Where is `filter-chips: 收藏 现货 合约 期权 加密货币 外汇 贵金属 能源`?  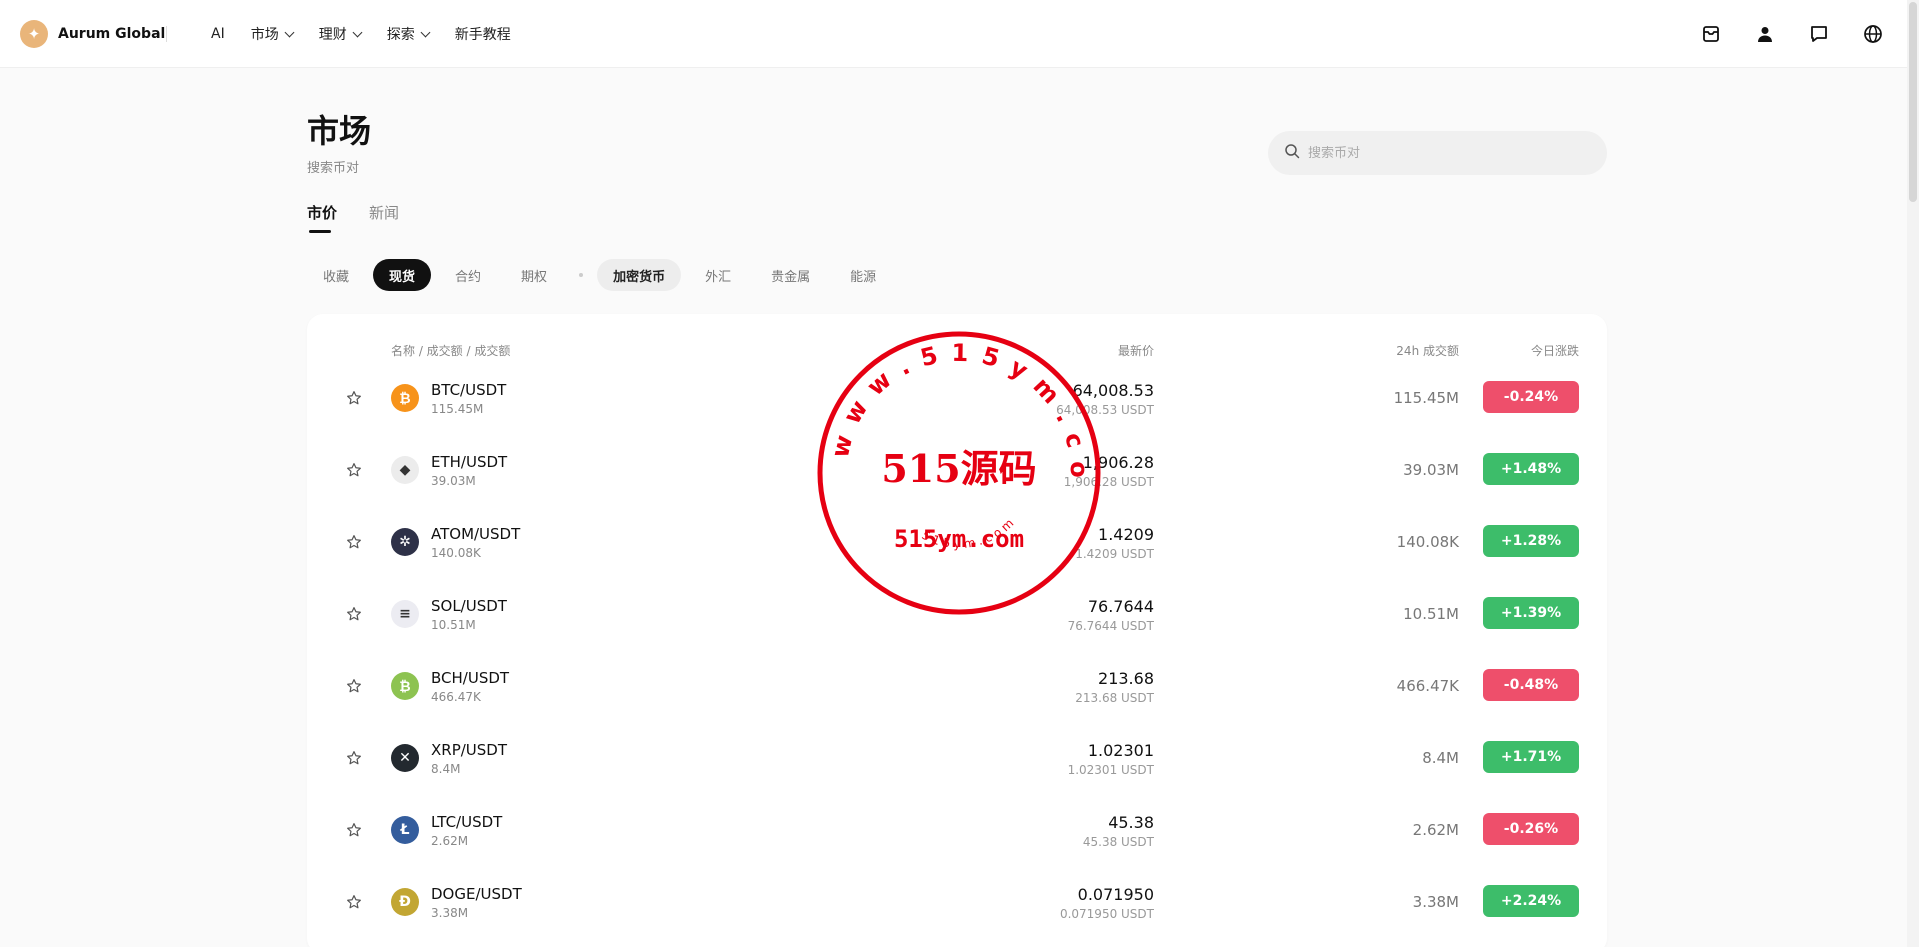
filter-chips: 收藏 现货 合约 期权 加密货币 外汇 贵金属 能源 is located at coordinates (603, 275).